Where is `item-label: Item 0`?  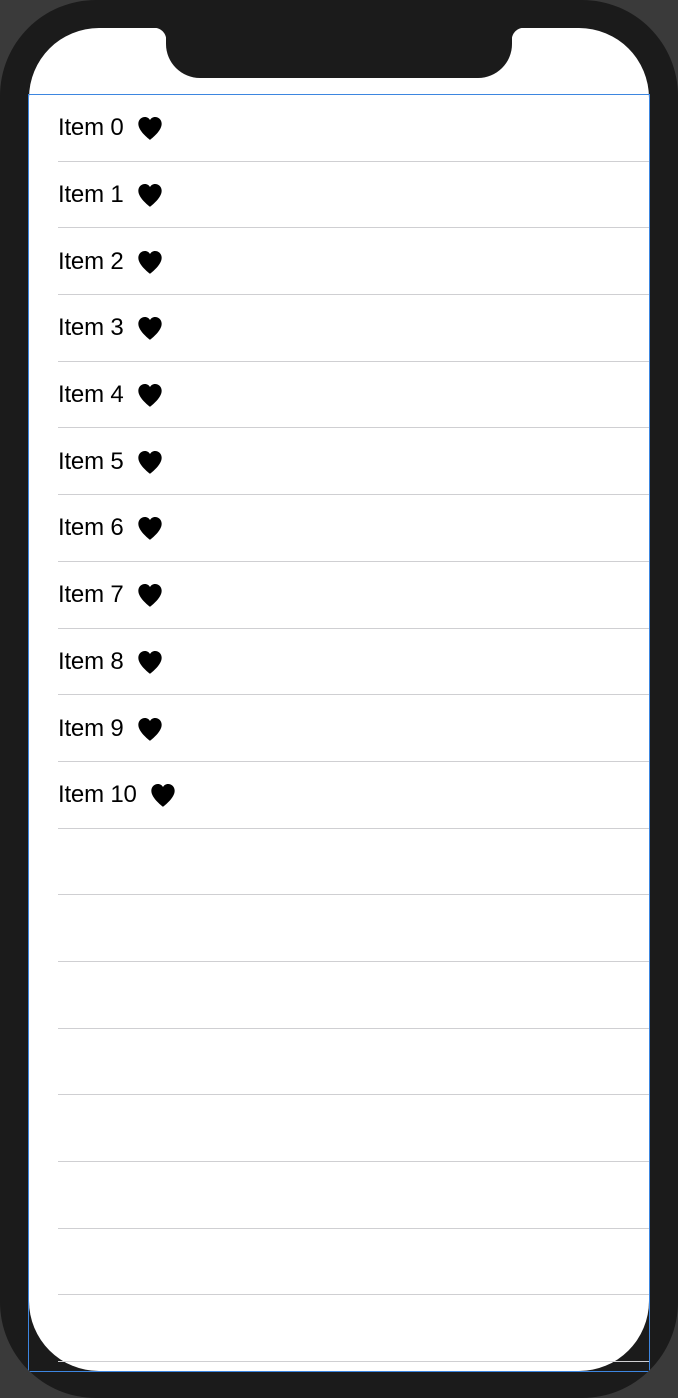
item-label: Item 0 is located at coordinates (91, 128).